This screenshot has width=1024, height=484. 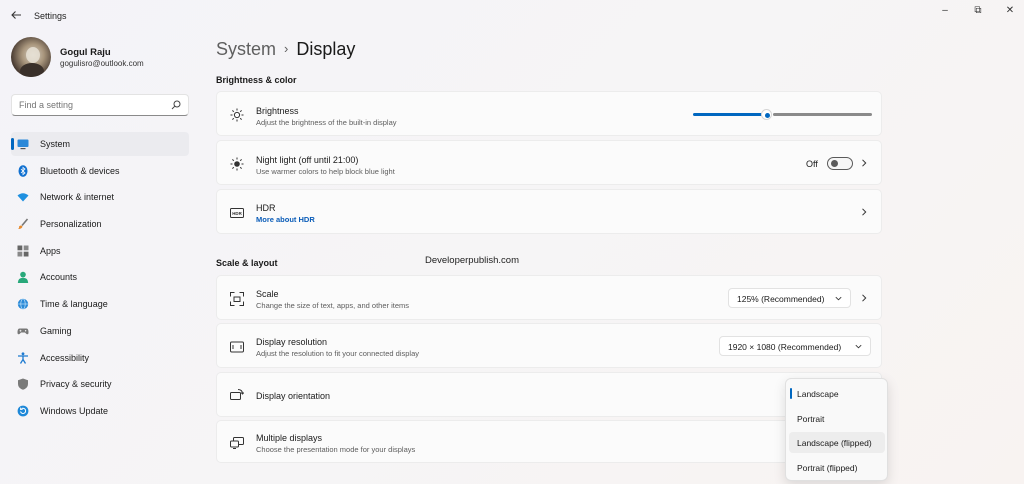 What do you see at coordinates (549, 211) in the screenshot?
I see `hdr-card: HDR HDR More about HDR` at bounding box center [549, 211].